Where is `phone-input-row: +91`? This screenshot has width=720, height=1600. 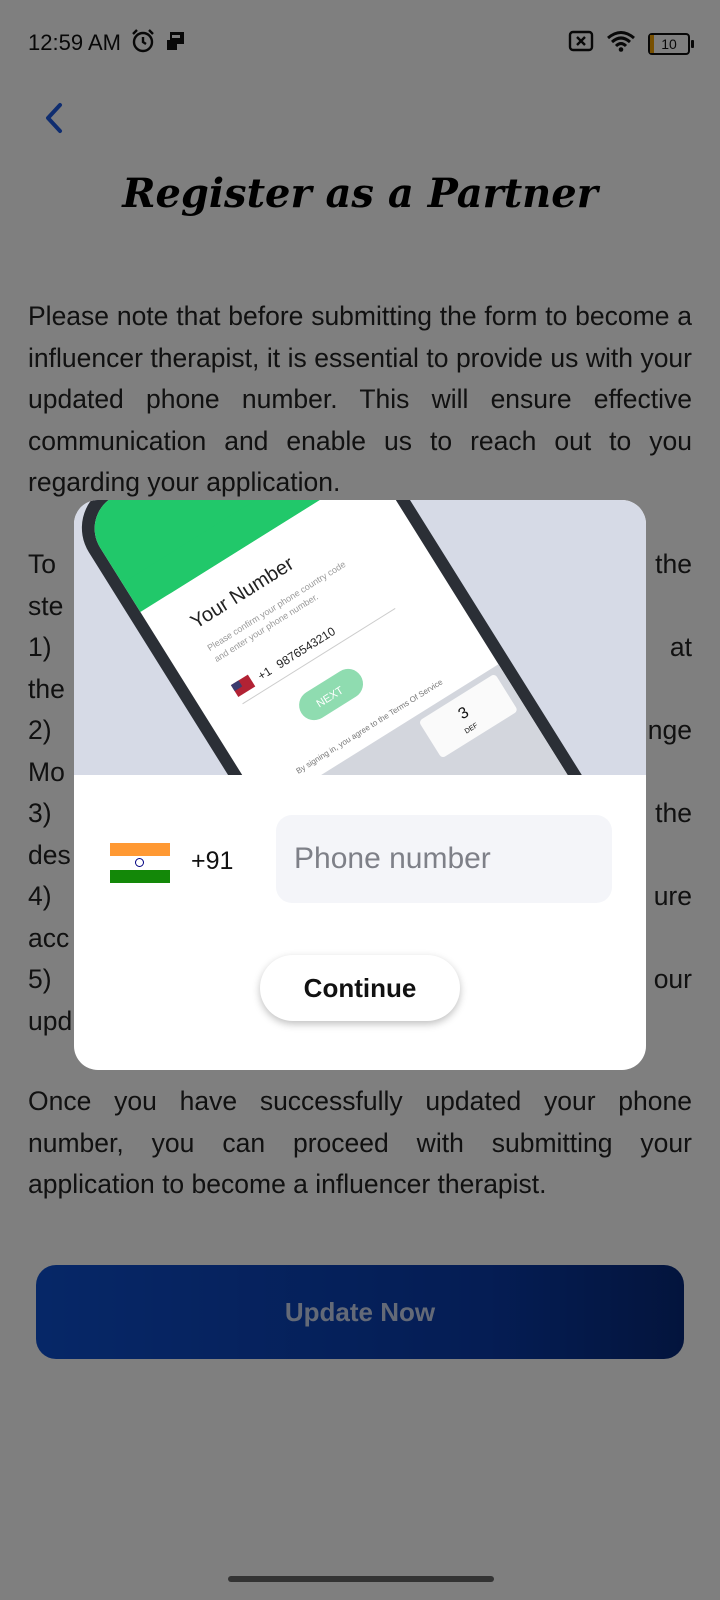 phone-input-row: +91 is located at coordinates (360, 860).